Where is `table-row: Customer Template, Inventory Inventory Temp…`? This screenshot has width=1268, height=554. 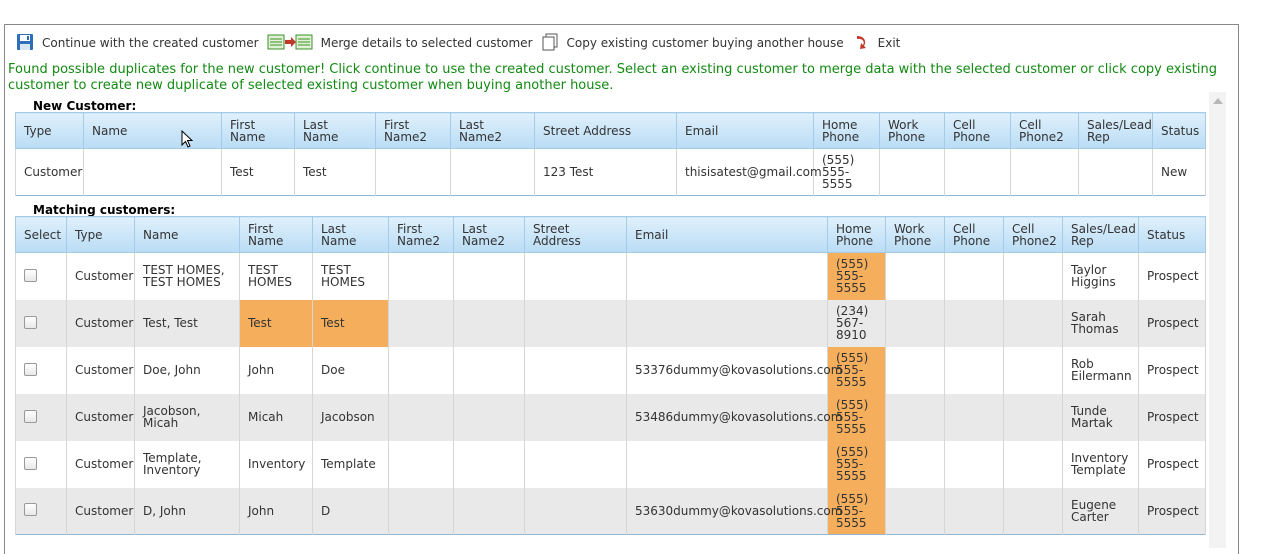
table-row: Customer Template, Inventory Inventory Temp… is located at coordinates (610, 464).